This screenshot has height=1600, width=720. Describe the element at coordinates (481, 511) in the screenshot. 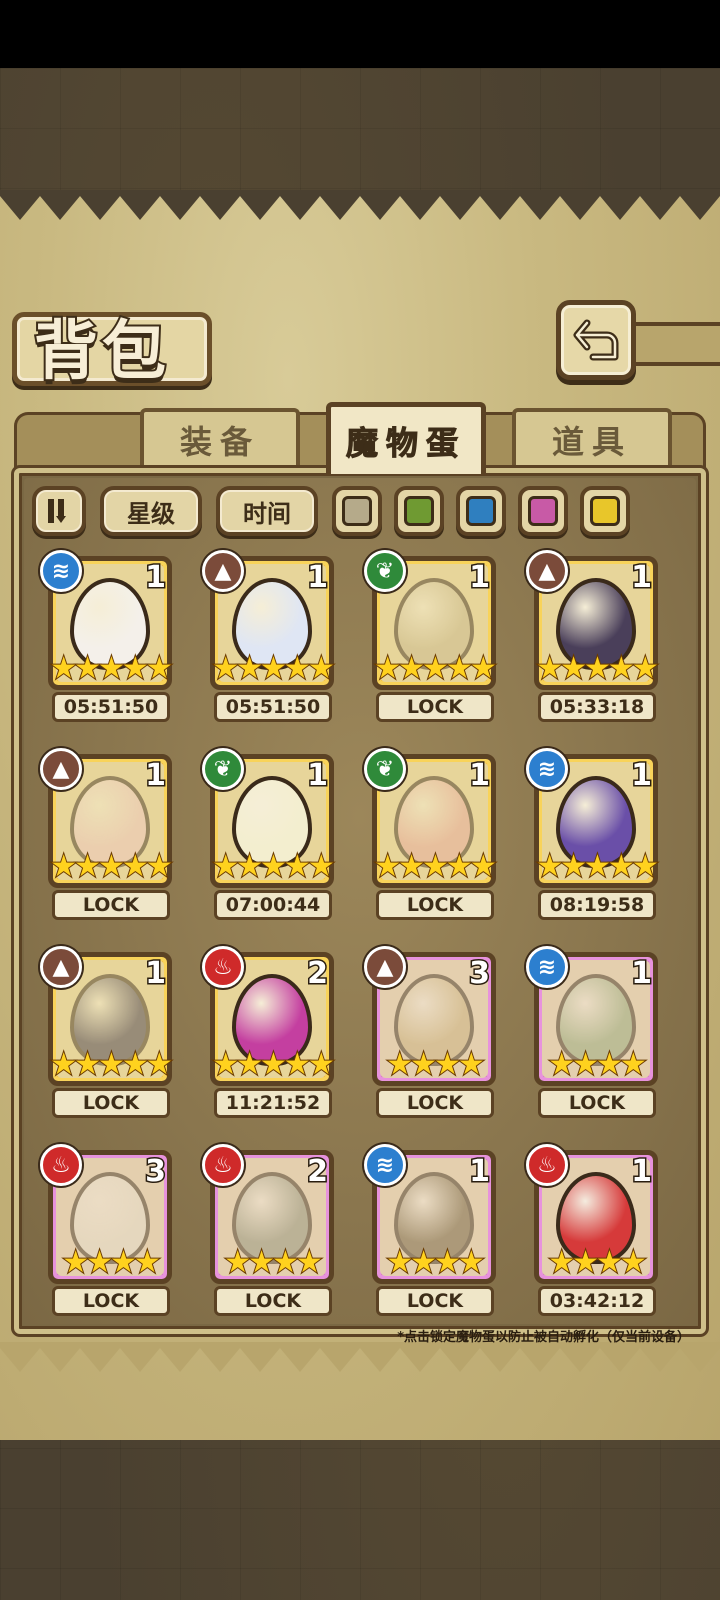

I see `filter-blue-button` at that location.